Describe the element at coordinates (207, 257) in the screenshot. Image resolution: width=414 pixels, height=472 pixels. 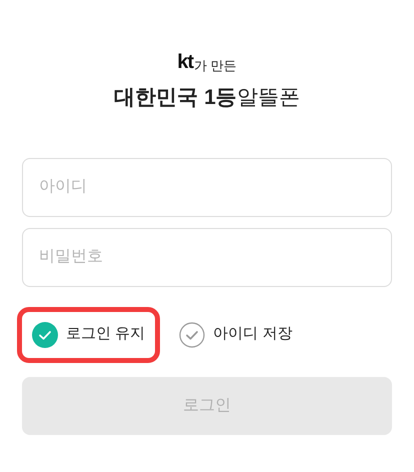
I see `input-field: 비밀번호` at that location.